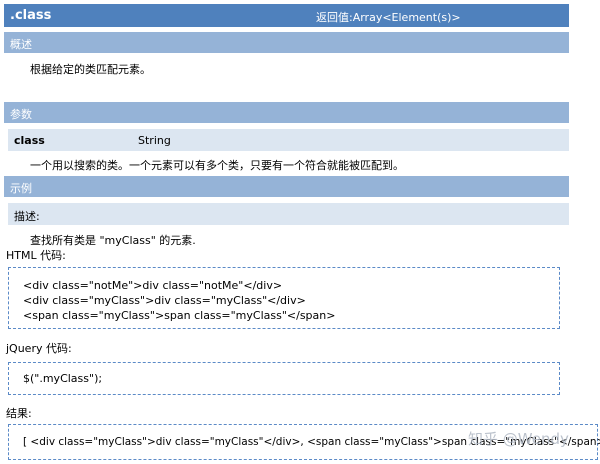  I want to click on jquery-code-box: $(".myClass");, so click(284, 378).